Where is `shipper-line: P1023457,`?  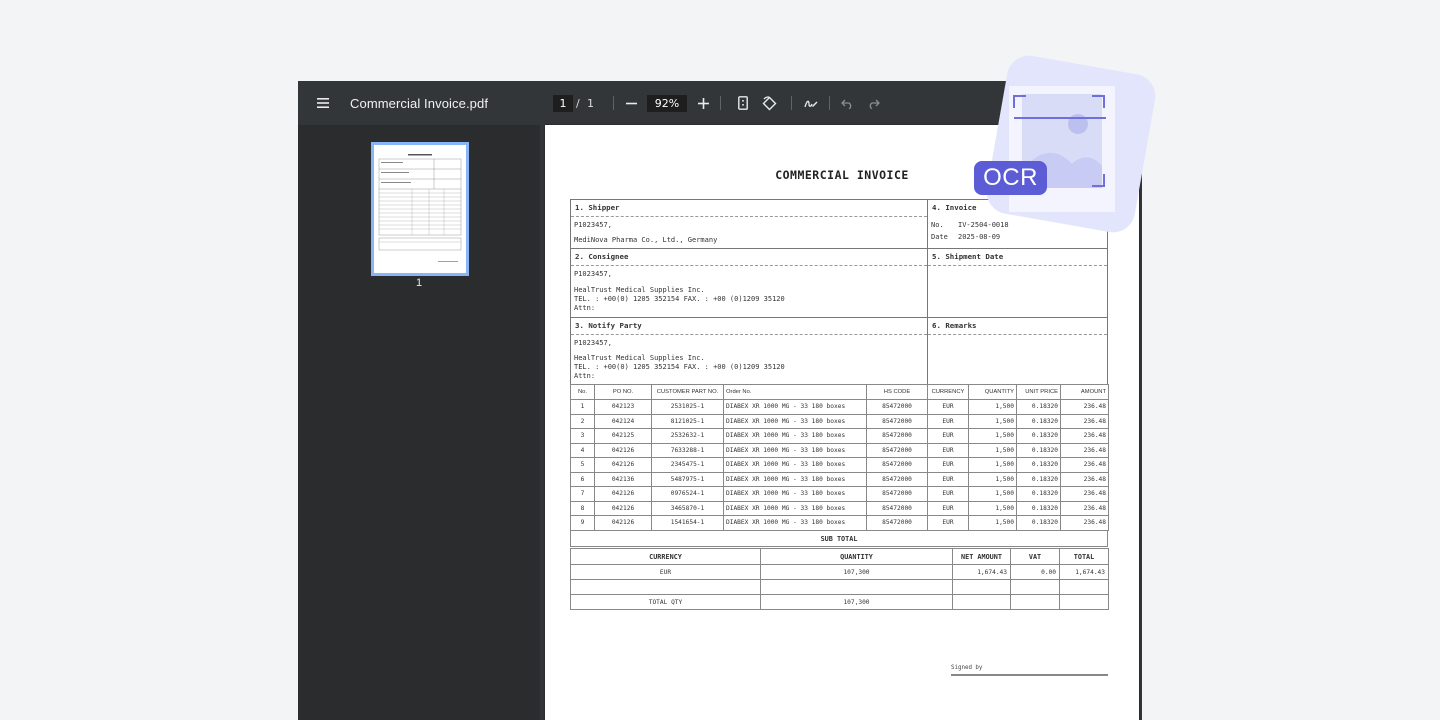
shipper-line: P1023457, is located at coordinates (593, 225).